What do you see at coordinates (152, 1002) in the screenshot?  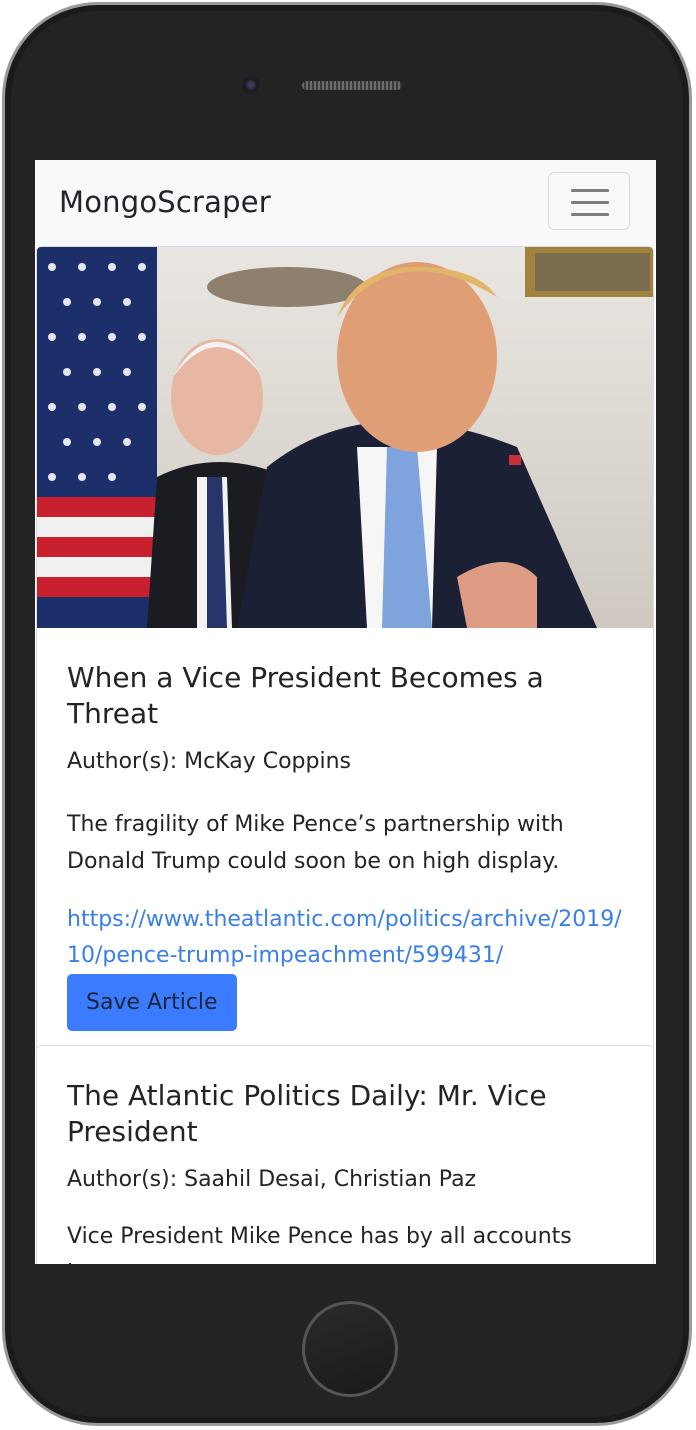 I see `save-article-button: Save Article` at bounding box center [152, 1002].